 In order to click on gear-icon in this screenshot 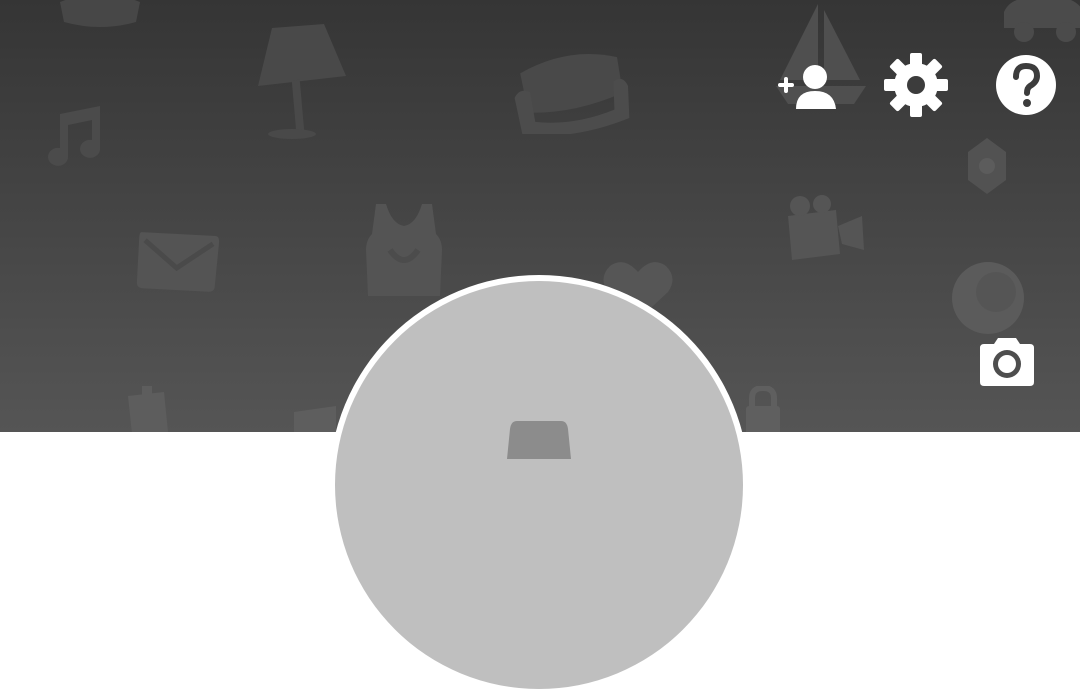, I will do `click(916, 85)`.